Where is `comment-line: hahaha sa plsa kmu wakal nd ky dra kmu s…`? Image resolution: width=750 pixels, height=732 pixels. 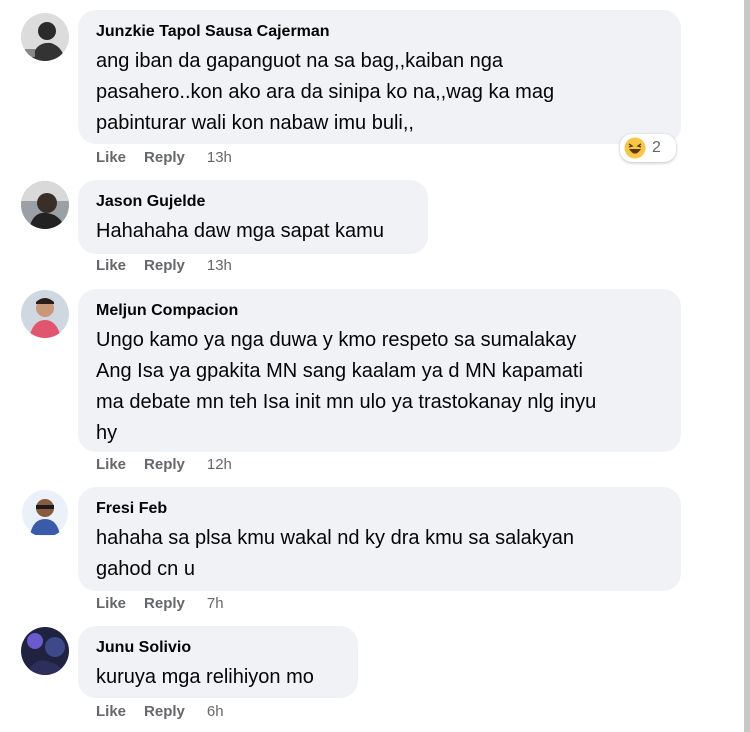 comment-line: hahaha sa plsa kmu wakal nd ky dra kmu s… is located at coordinates (335, 538).